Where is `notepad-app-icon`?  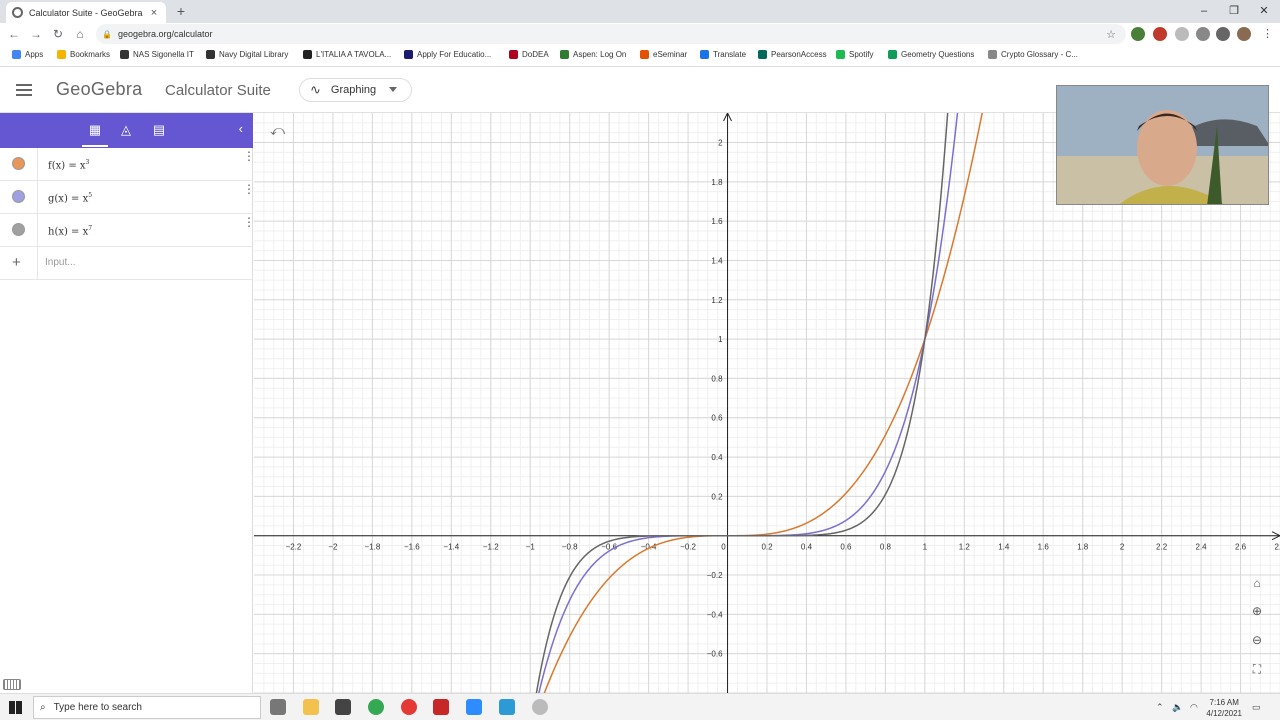 notepad-app-icon is located at coordinates (507, 707).